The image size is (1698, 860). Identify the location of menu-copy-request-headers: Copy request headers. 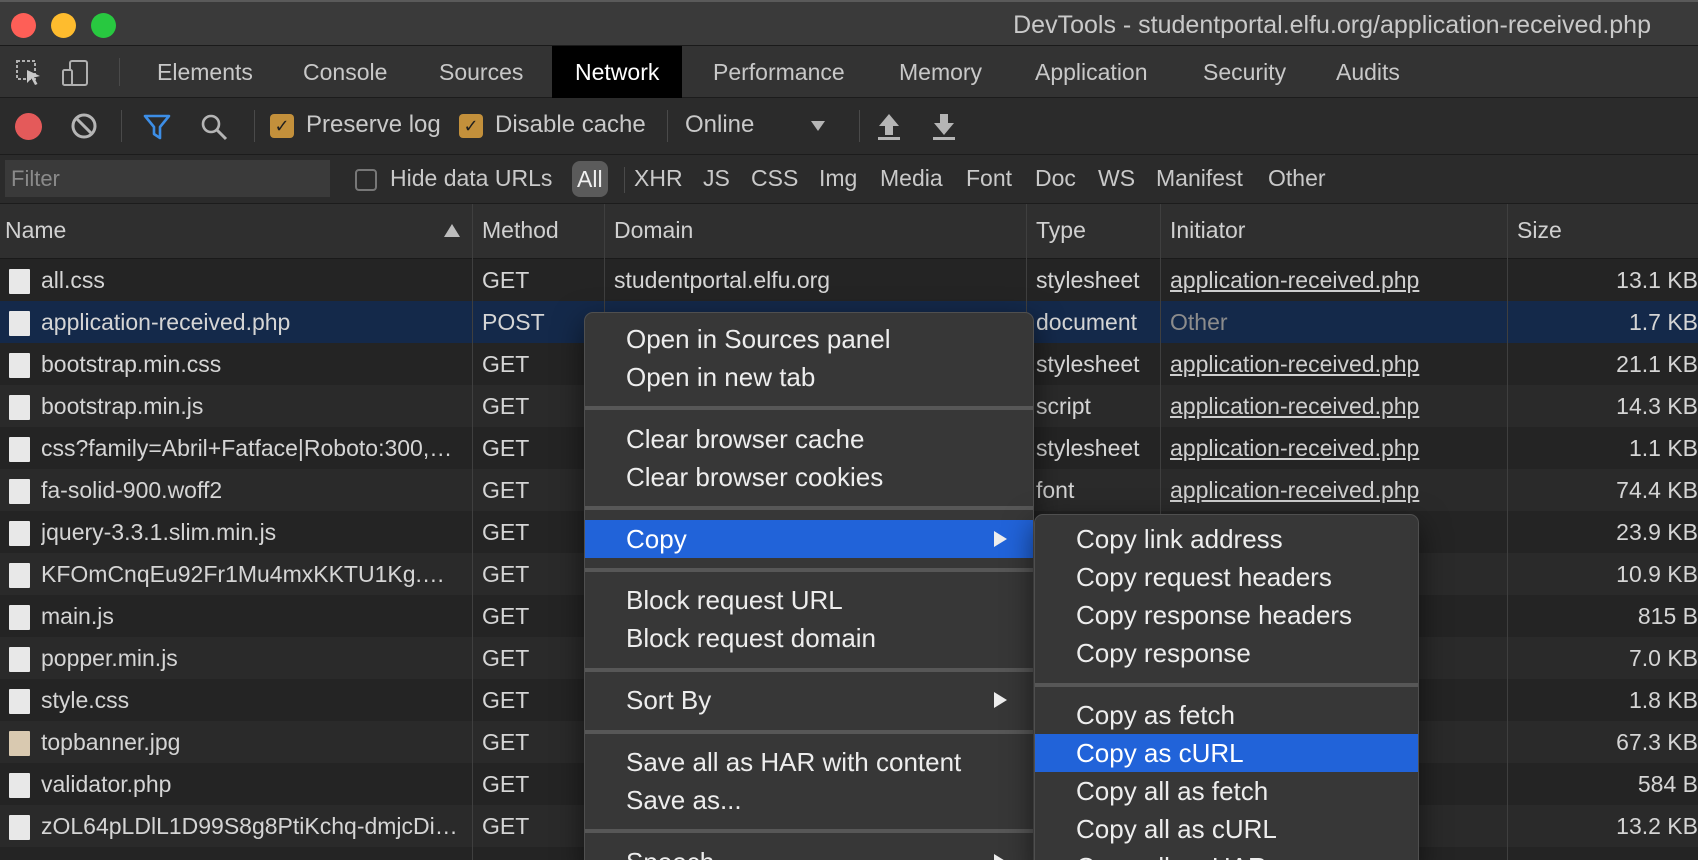
(1226, 577).